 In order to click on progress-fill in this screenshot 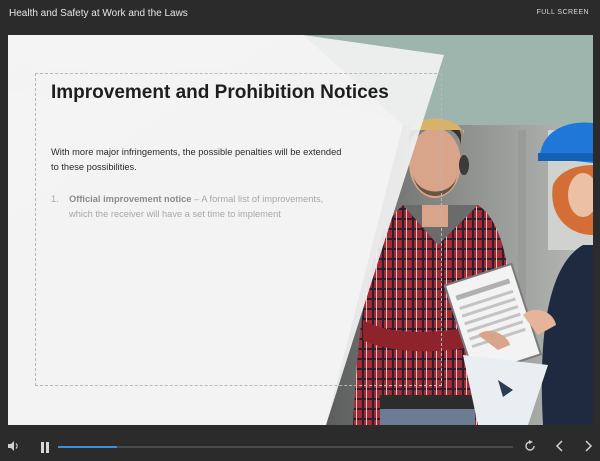, I will do `click(88, 447)`.